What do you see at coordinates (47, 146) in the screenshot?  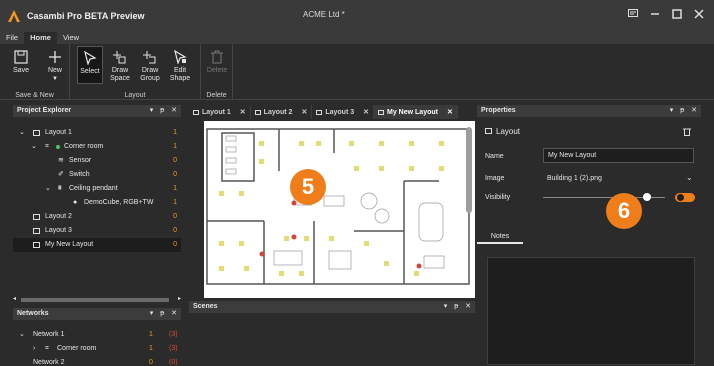 I see `room-icon: ⌗` at bounding box center [47, 146].